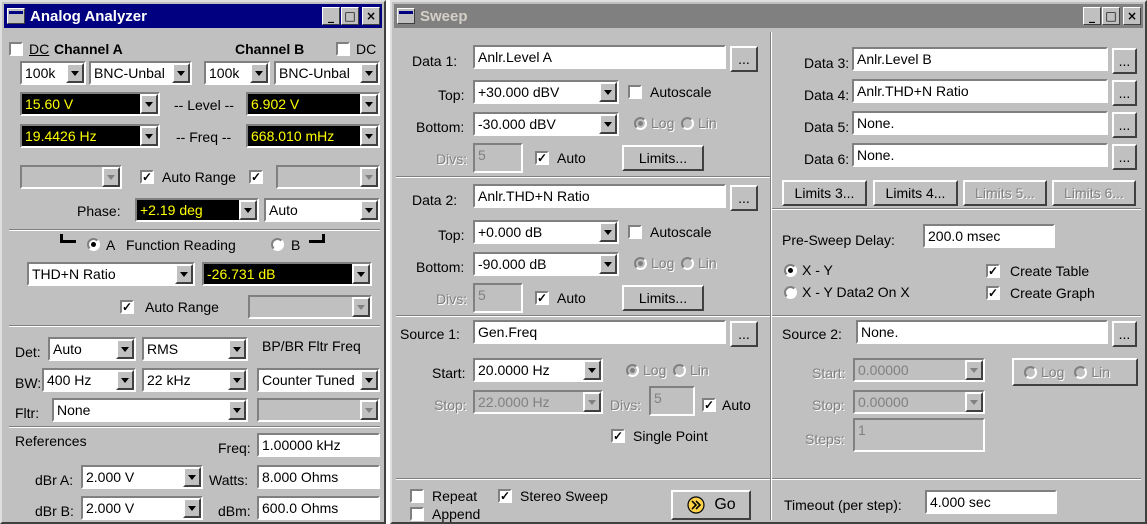  Describe the element at coordinates (310, 307) in the screenshot. I see `function-range-disabled-select` at that location.